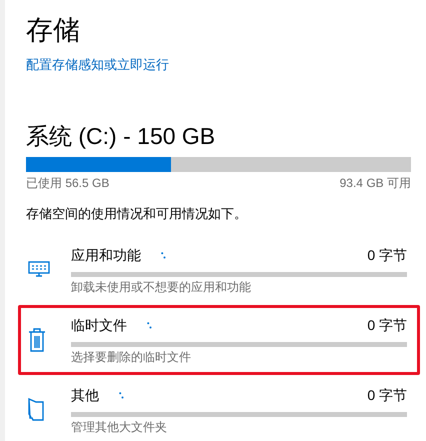 Image resolution: width=426 pixels, height=441 pixels. I want to click on summary-text: 存储空间的使用情况和可用情况如下。, so click(137, 213).